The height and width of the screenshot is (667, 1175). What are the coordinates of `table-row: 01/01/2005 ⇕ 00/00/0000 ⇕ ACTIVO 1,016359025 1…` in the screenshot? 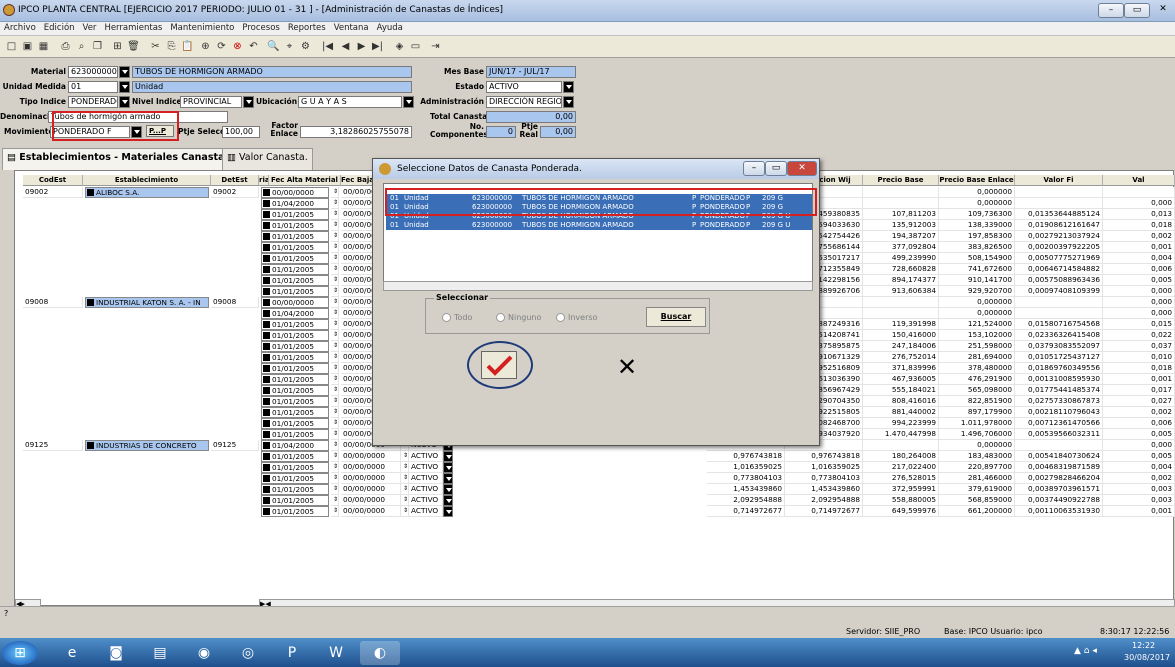 It's located at (595, 467).